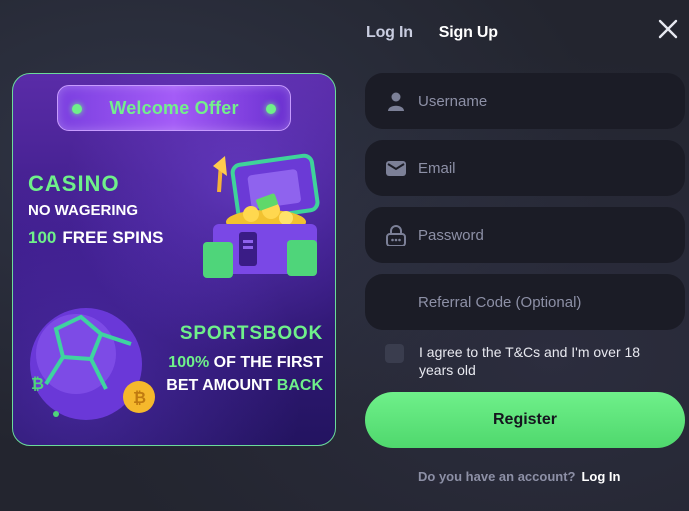 The height and width of the screenshot is (511, 689). What do you see at coordinates (42, 237) in the screenshot?
I see `free-spins-count: 100` at bounding box center [42, 237].